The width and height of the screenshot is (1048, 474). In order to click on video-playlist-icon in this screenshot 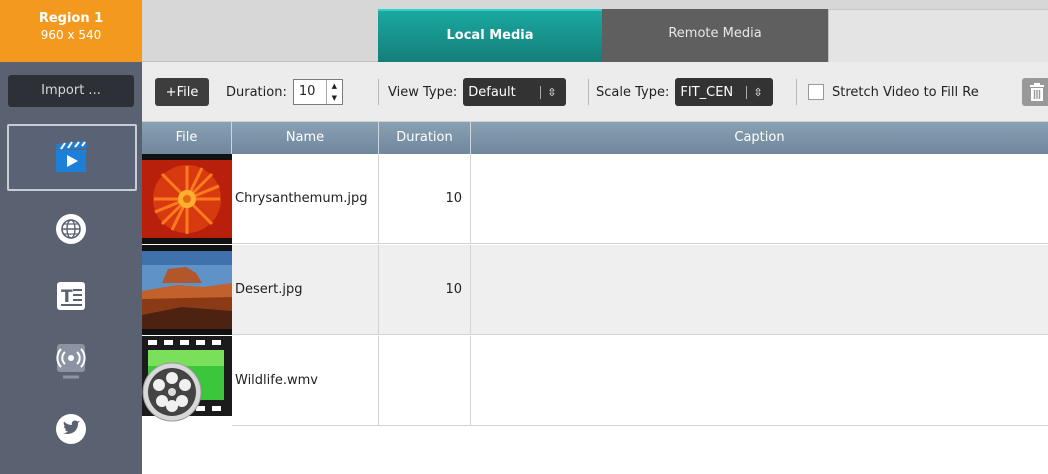, I will do `click(71, 156)`.